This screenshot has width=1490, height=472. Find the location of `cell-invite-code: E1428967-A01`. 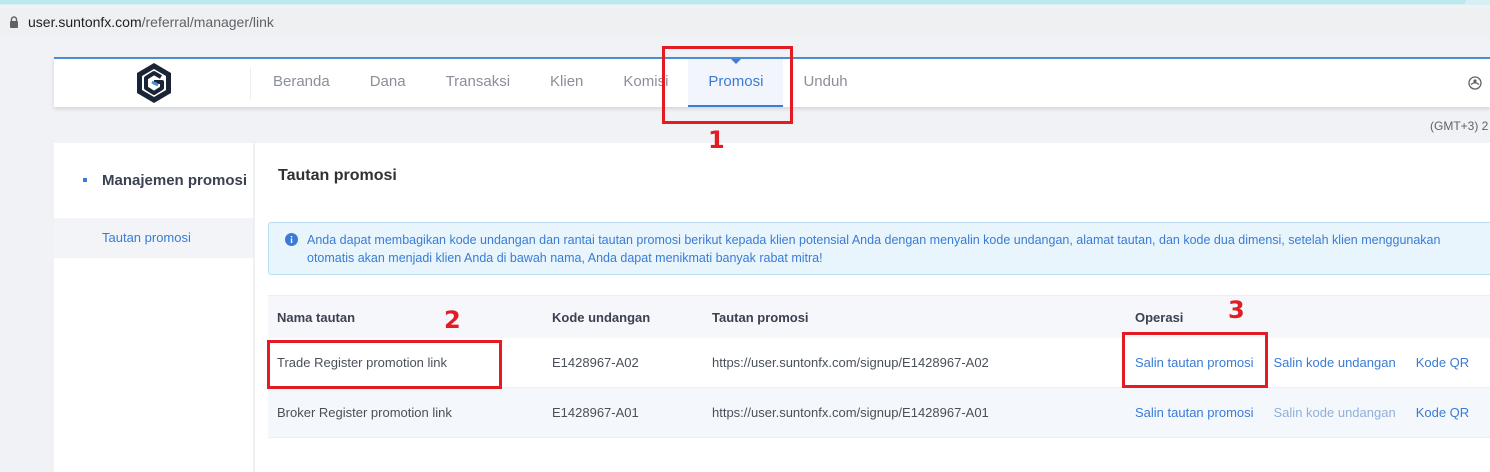

cell-invite-code: E1428967-A01 is located at coordinates (595, 412).